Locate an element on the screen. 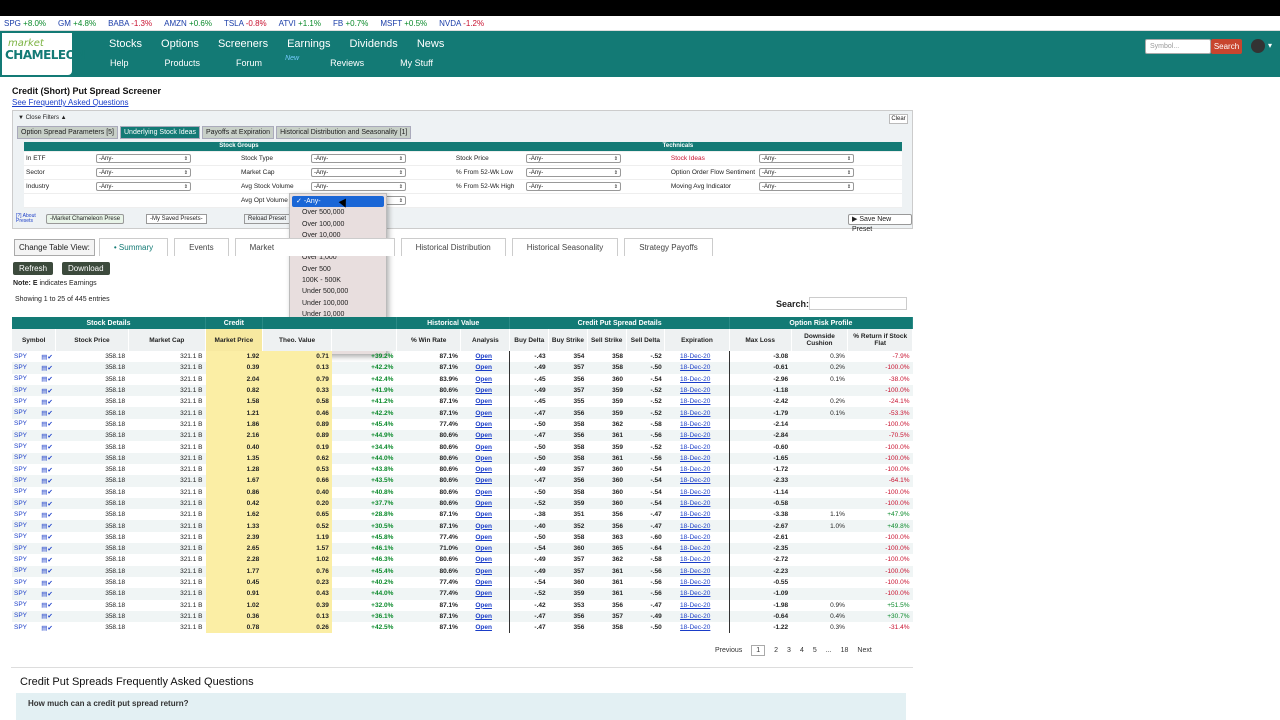 The image size is (1280, 720). faq-question: How much can a credit put spread return? is located at coordinates (461, 706).